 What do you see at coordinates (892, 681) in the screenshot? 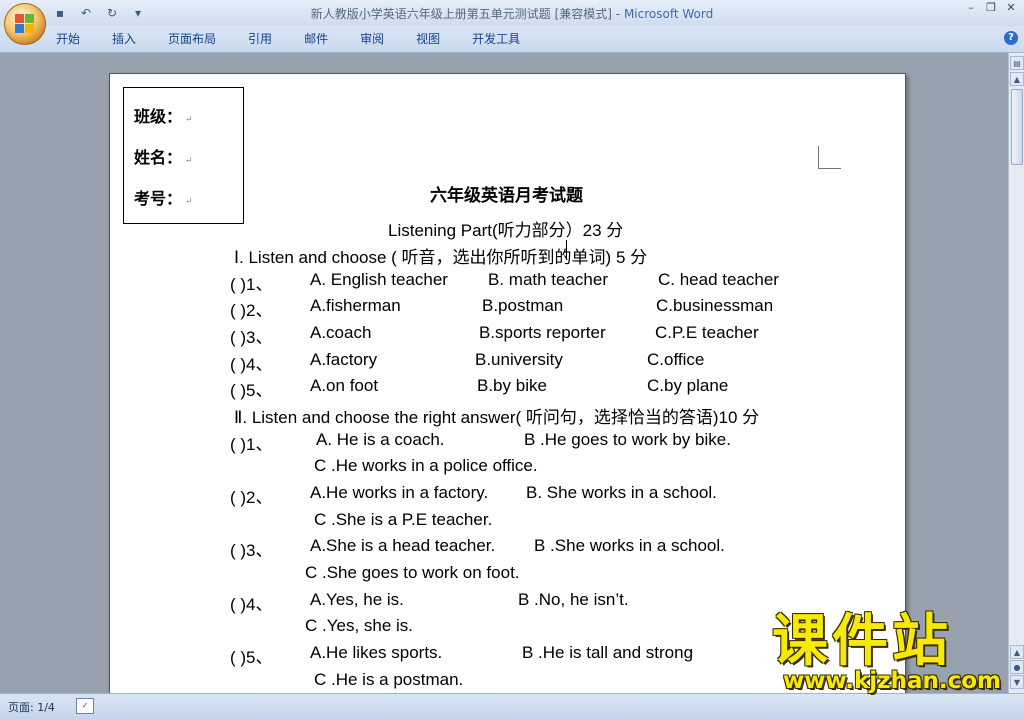
I see `watermark-url: www.kjzhan.com` at bounding box center [892, 681].